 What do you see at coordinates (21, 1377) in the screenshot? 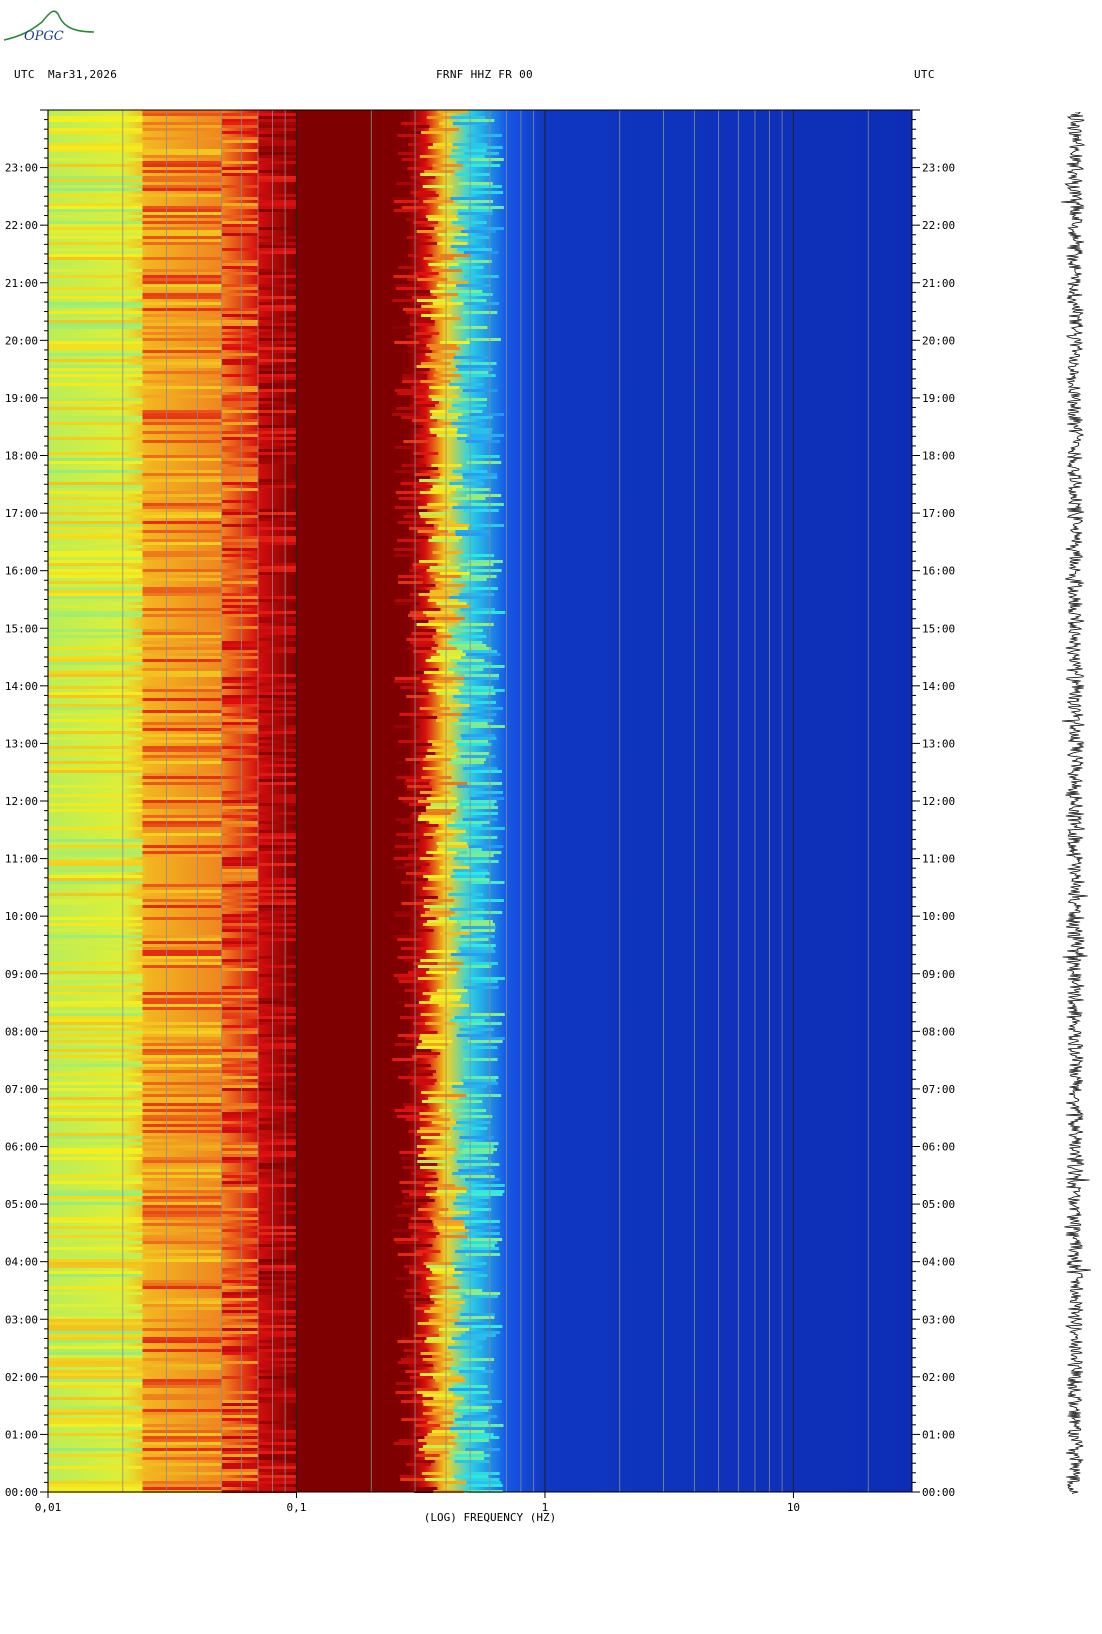
I see `y-tick-label: 02:00` at bounding box center [21, 1377].